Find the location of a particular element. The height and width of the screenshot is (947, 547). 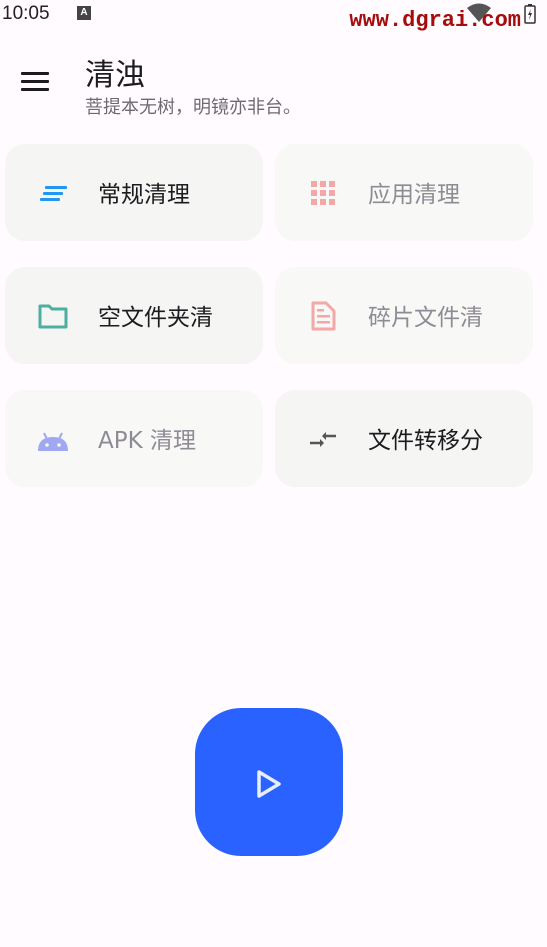

app-title: 清浊 is located at coordinates (115, 75).